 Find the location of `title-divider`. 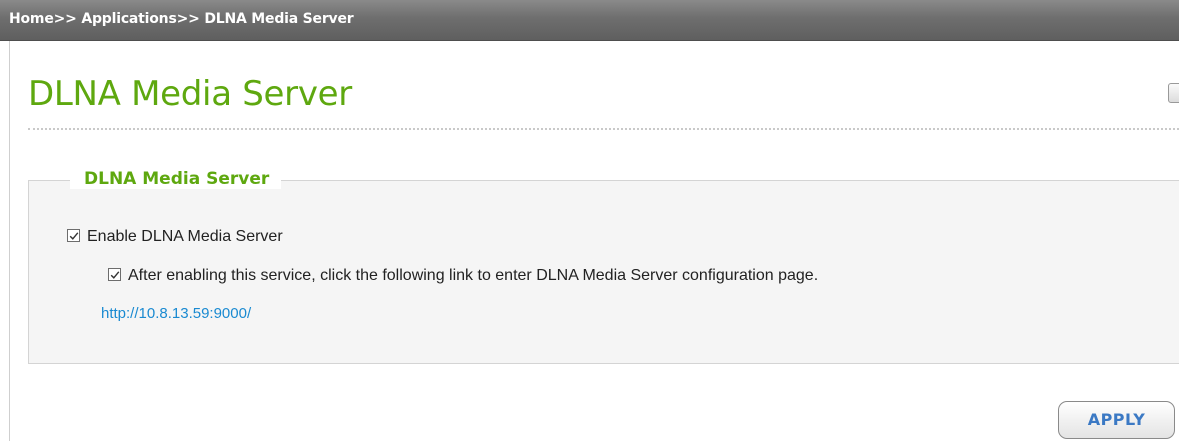

title-divider is located at coordinates (603, 129).